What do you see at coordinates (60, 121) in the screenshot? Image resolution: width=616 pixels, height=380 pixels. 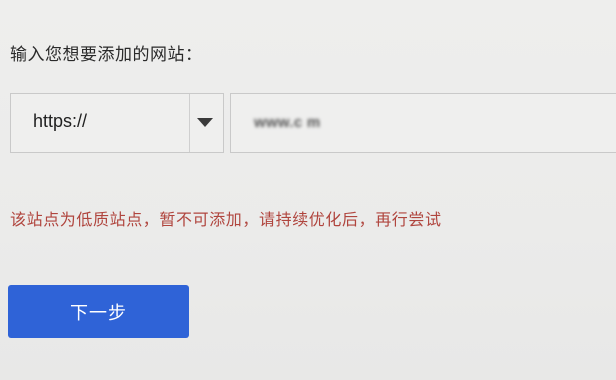 I see `protocol-selected-value: https://` at bounding box center [60, 121].